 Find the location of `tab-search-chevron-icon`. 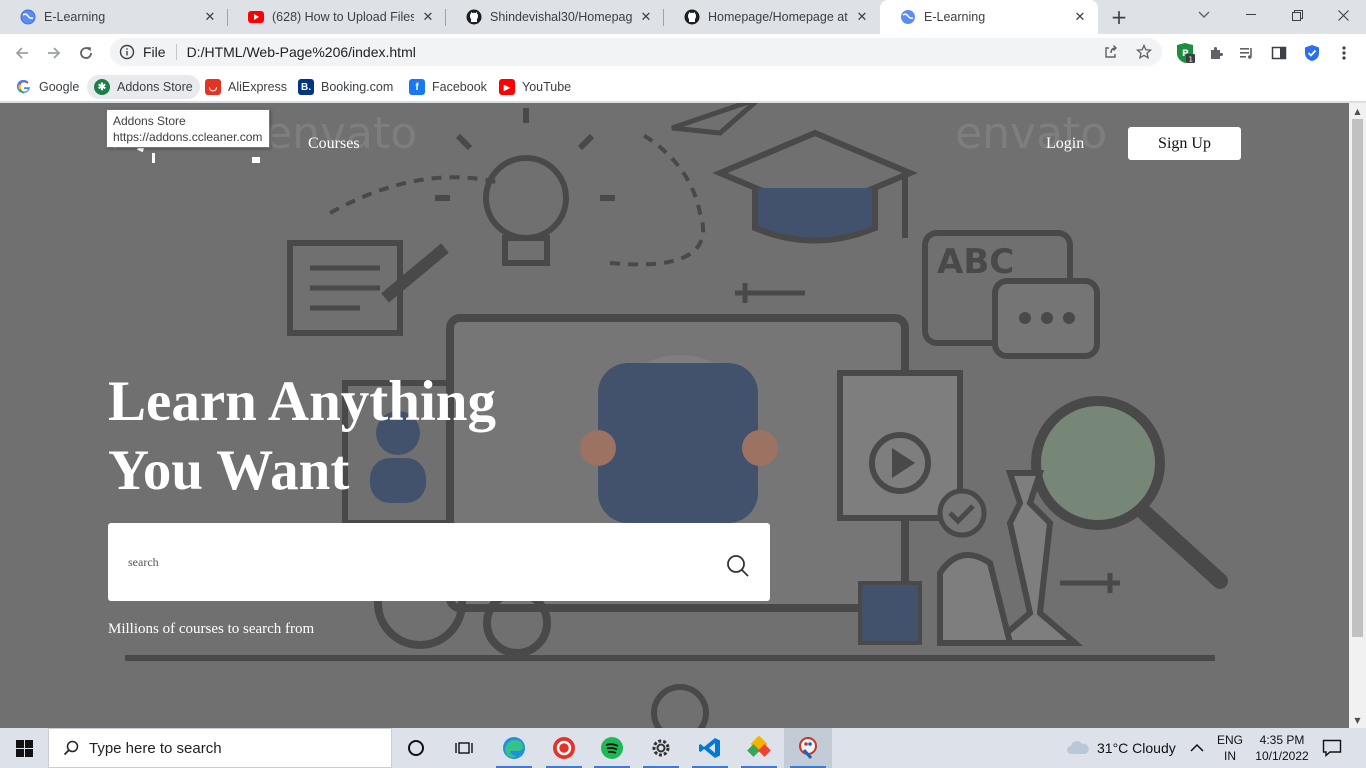

tab-search-chevron-icon is located at coordinates (1204, 15).